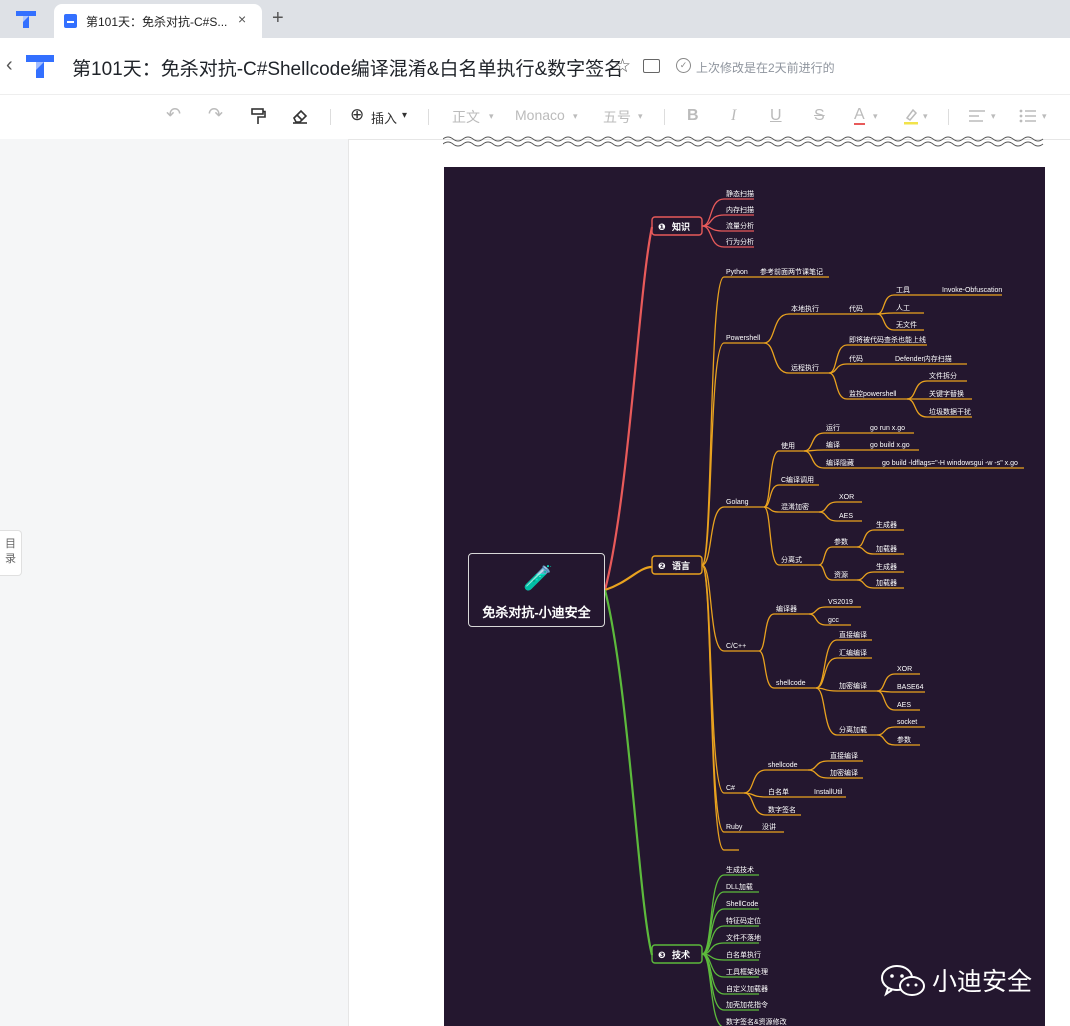 Image resolution: width=1070 pixels, height=1026 pixels. Describe the element at coordinates (765, 68) in the screenshot. I see `last-modified-text: 上次修改是在2天前进行的` at that location.